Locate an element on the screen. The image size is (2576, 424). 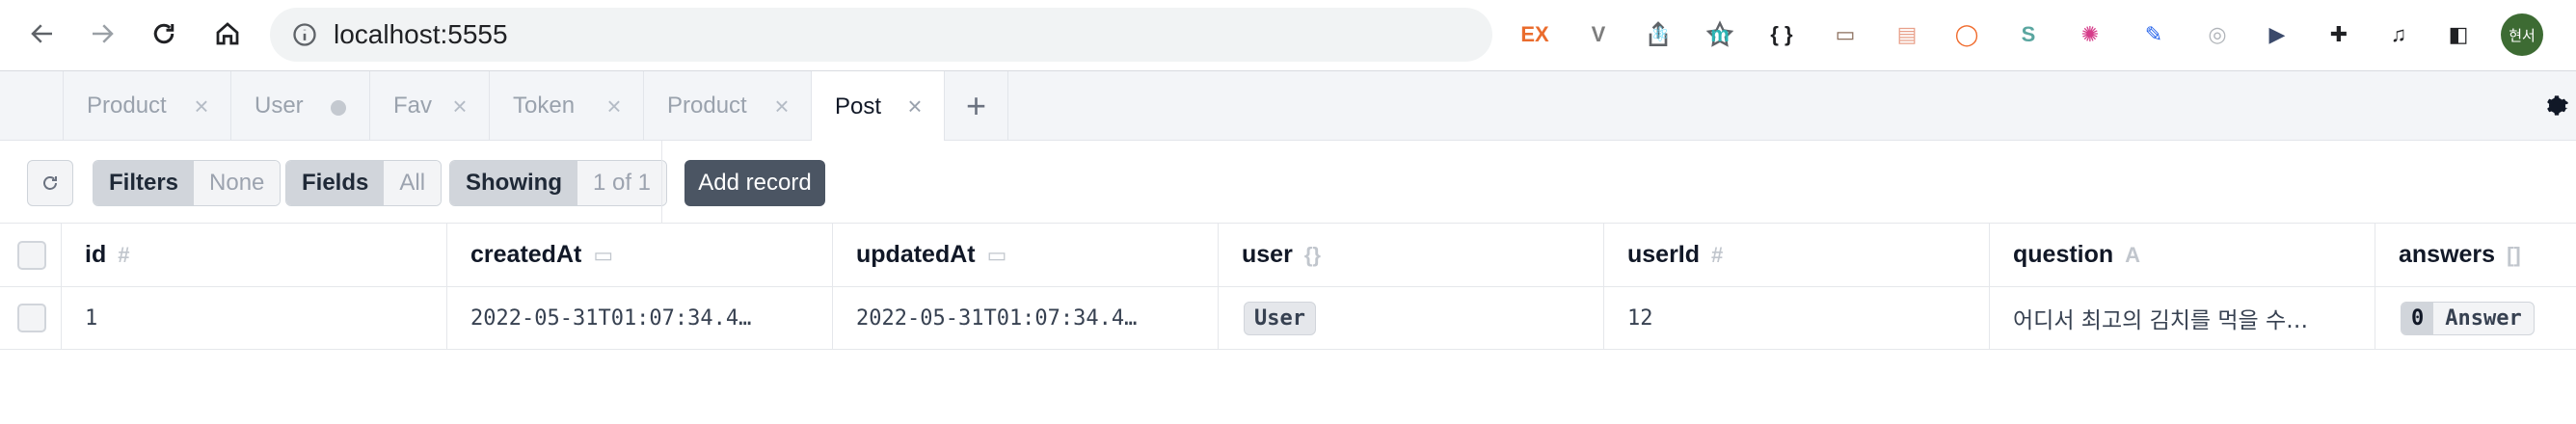
tab-label: Fav is located at coordinates (413, 106).